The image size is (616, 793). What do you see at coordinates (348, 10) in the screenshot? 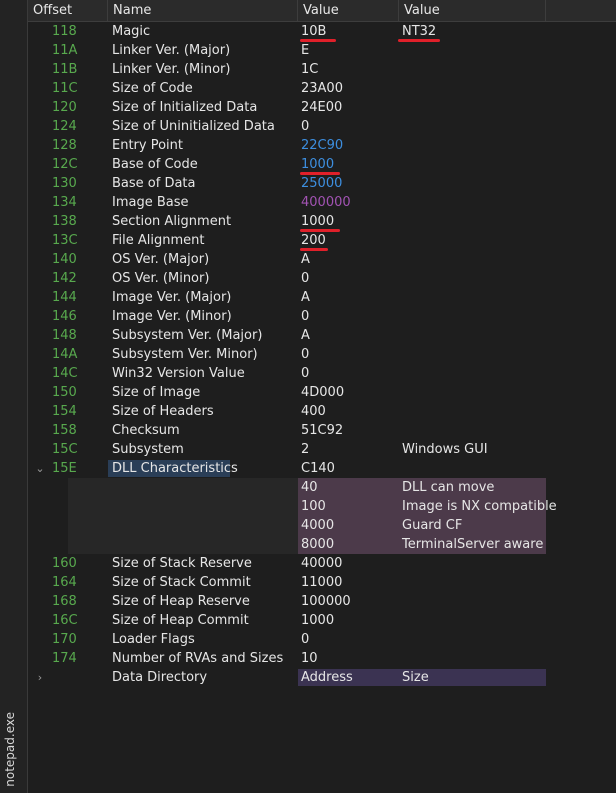
I see `column-value: Value` at bounding box center [348, 10].